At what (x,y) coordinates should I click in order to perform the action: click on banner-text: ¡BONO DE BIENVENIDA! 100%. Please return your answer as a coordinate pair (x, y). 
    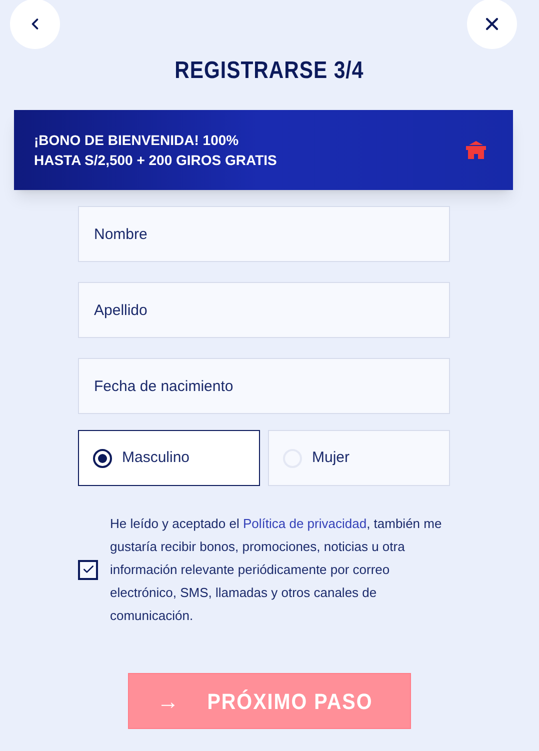
    Looking at the image, I should click on (137, 140).